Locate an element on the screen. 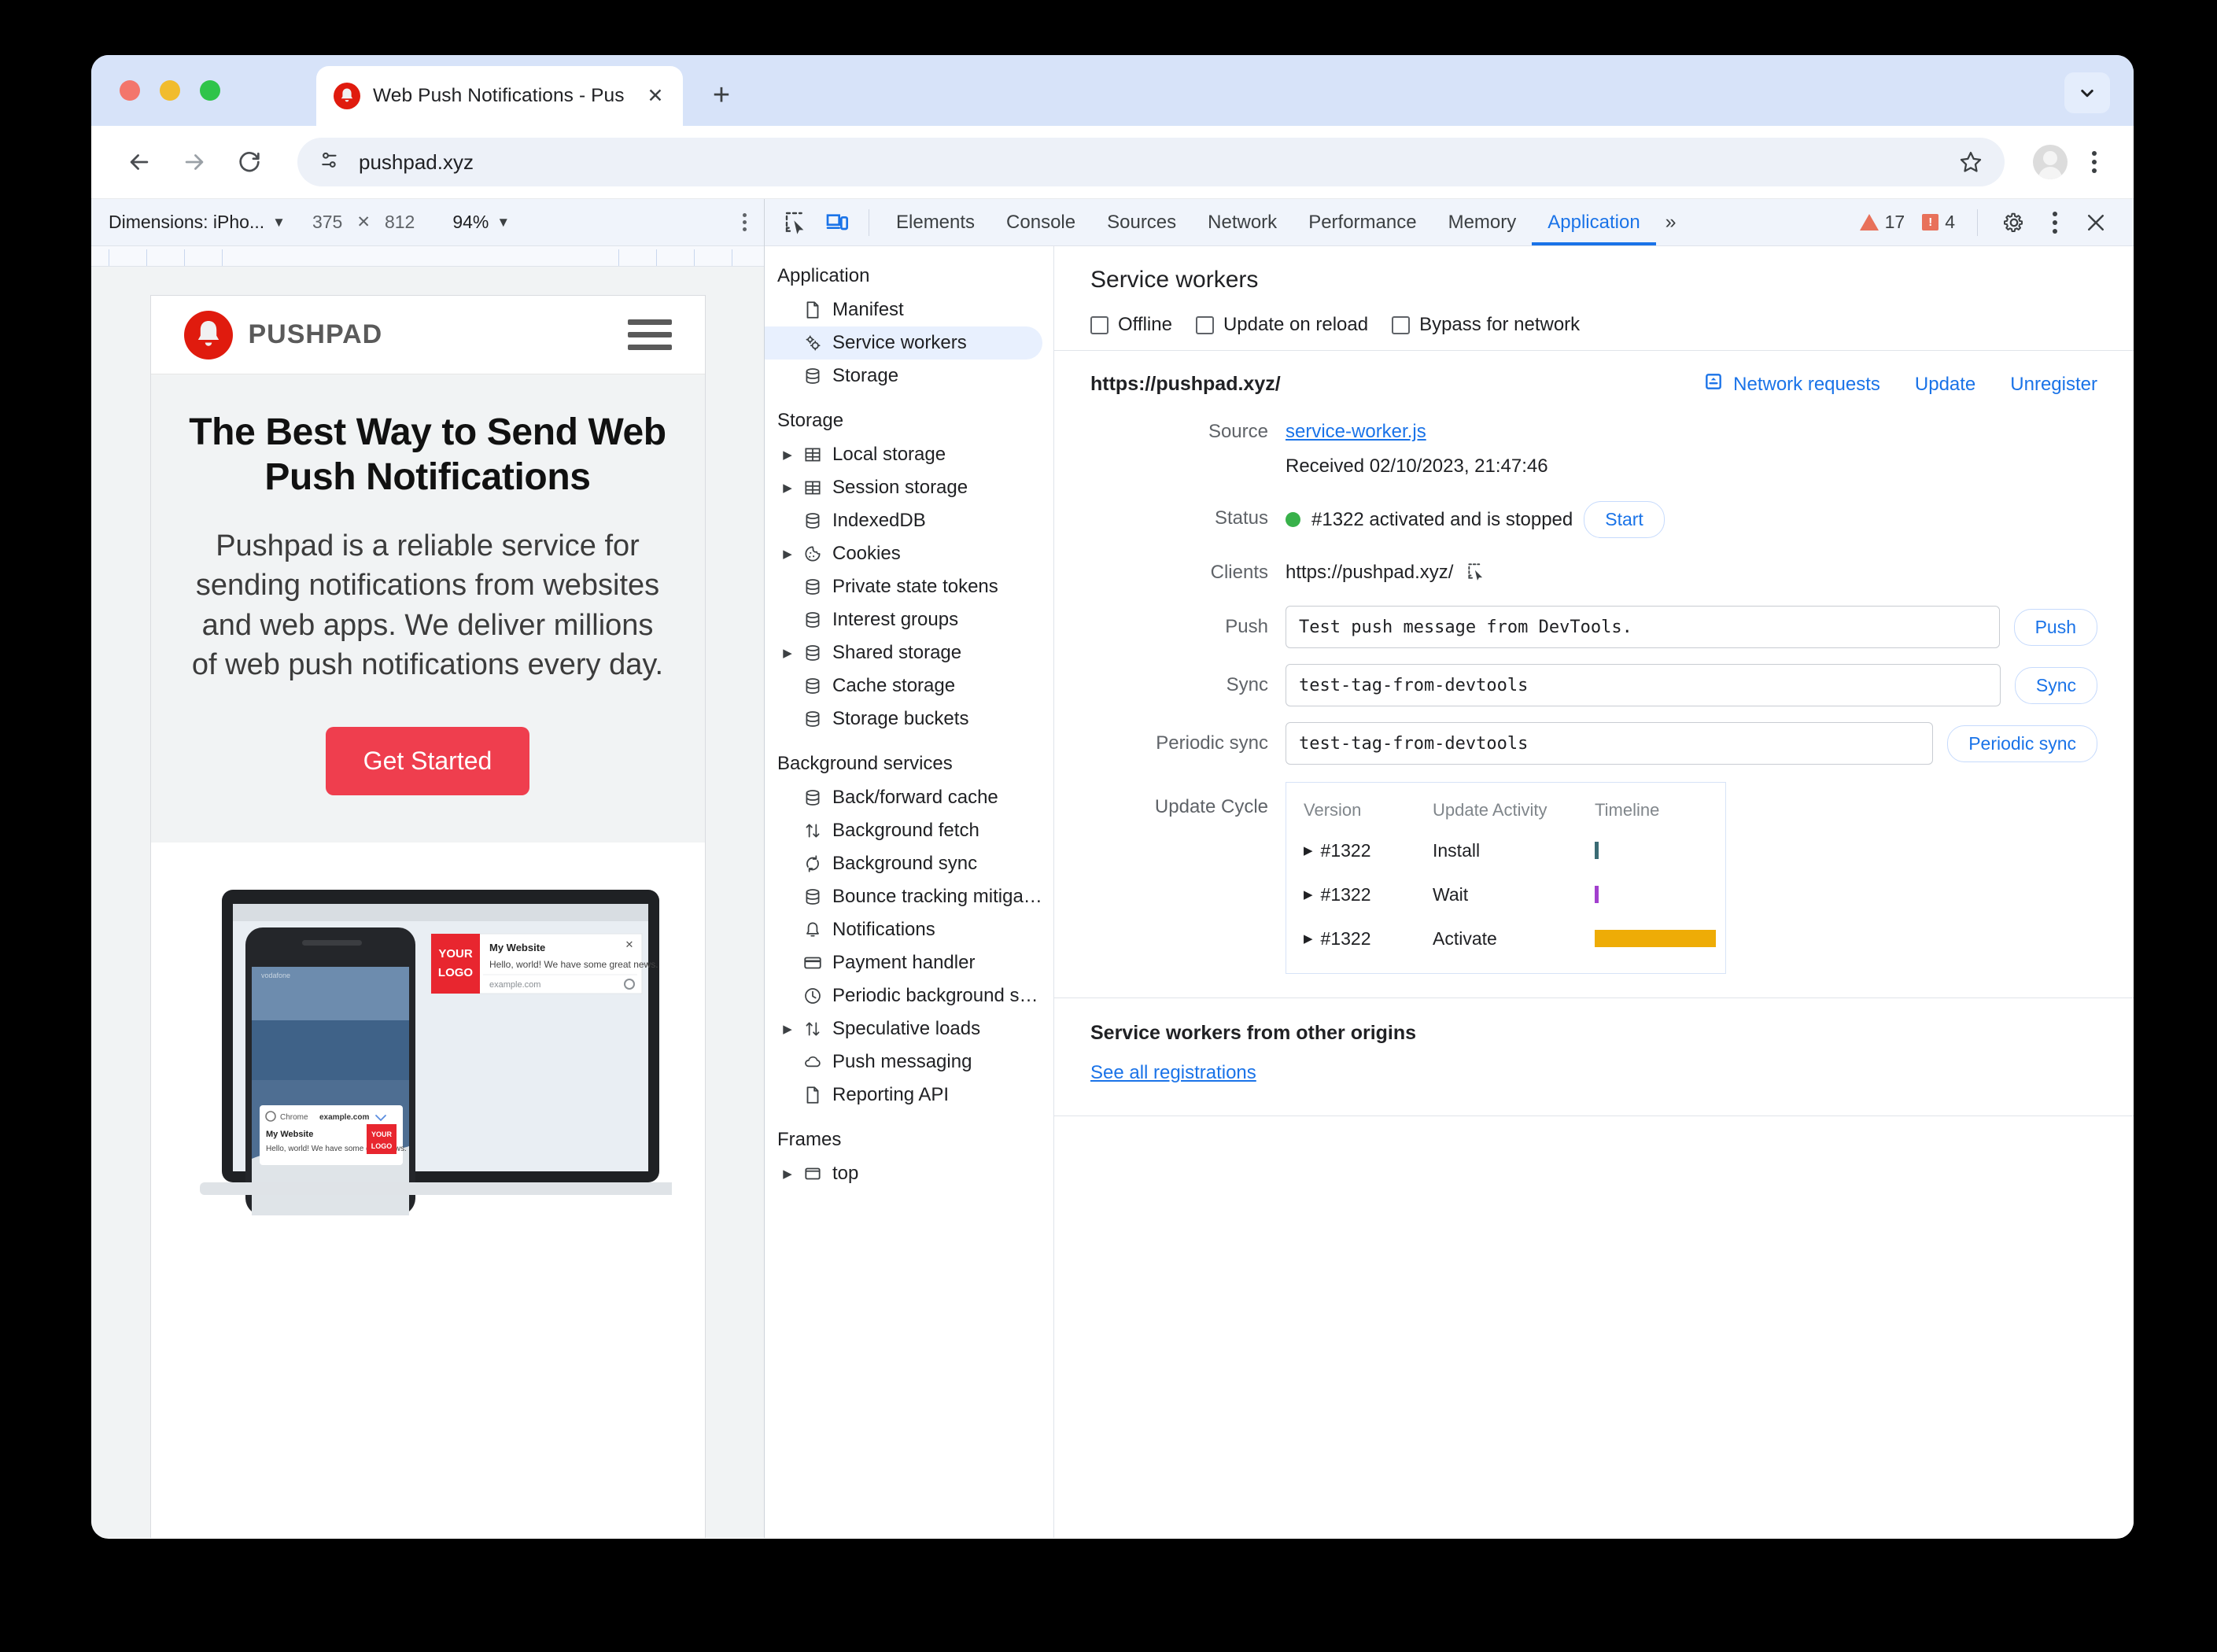 The width and height of the screenshot is (2217, 1652). sidebar-item-background-fetch: Background fetch is located at coordinates (903, 830).